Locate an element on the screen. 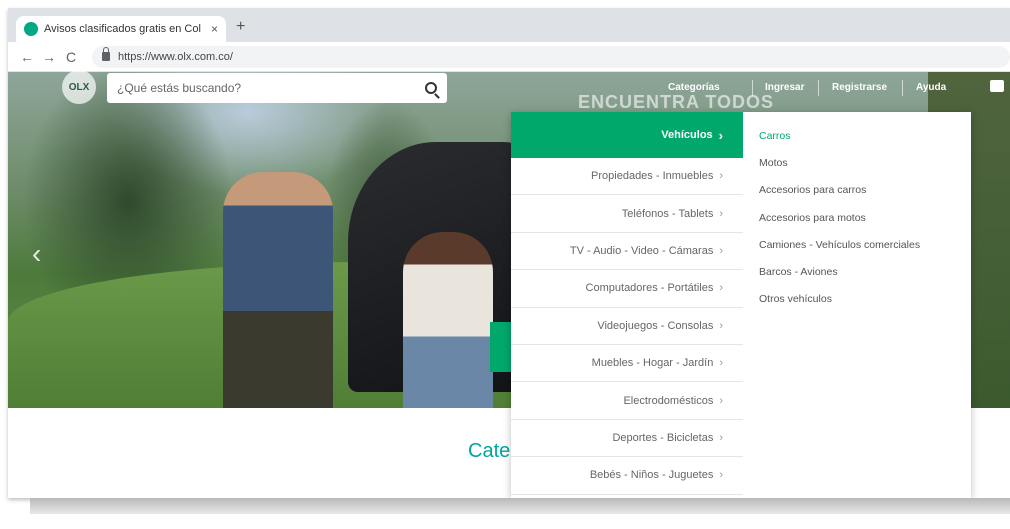  category-item: Muebles - Hogar - Jardín › is located at coordinates (627, 364).